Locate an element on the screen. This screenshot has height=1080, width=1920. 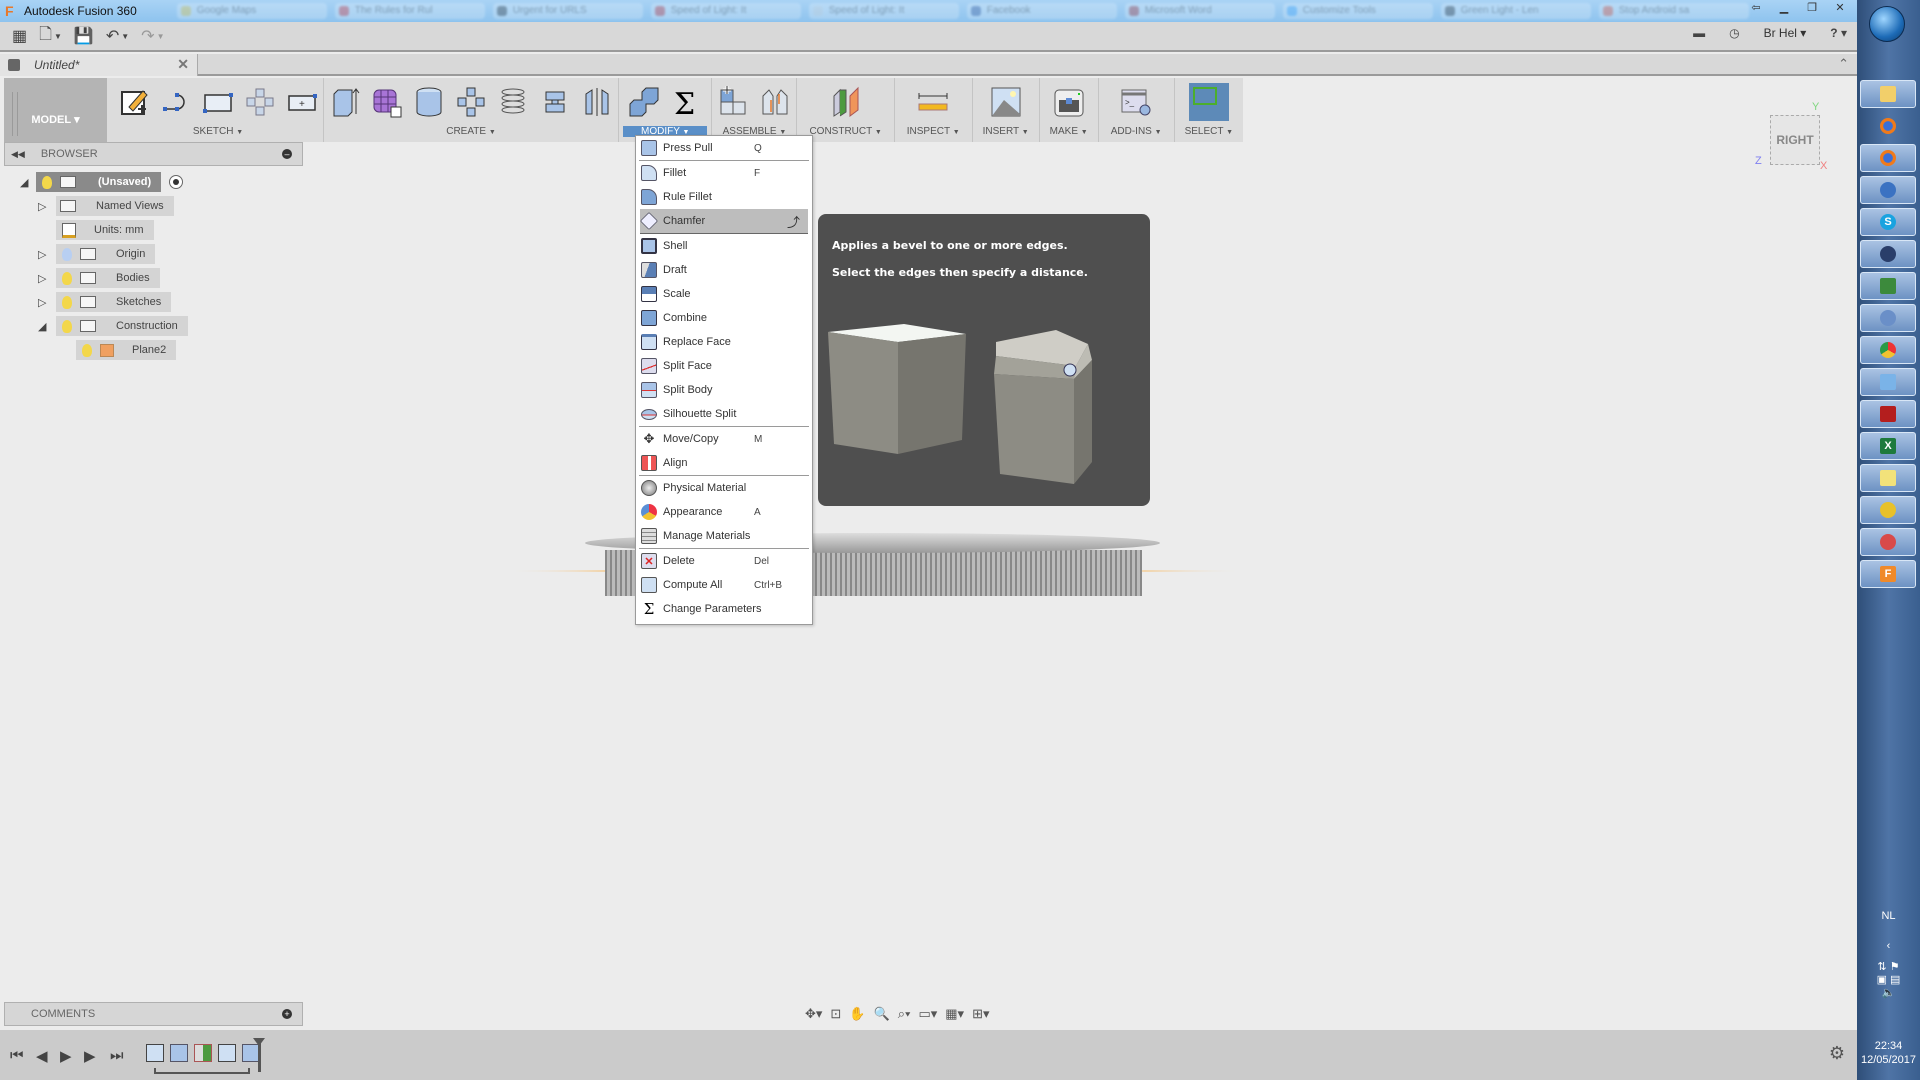
taskbar-app is located at coordinates (1888, 190).